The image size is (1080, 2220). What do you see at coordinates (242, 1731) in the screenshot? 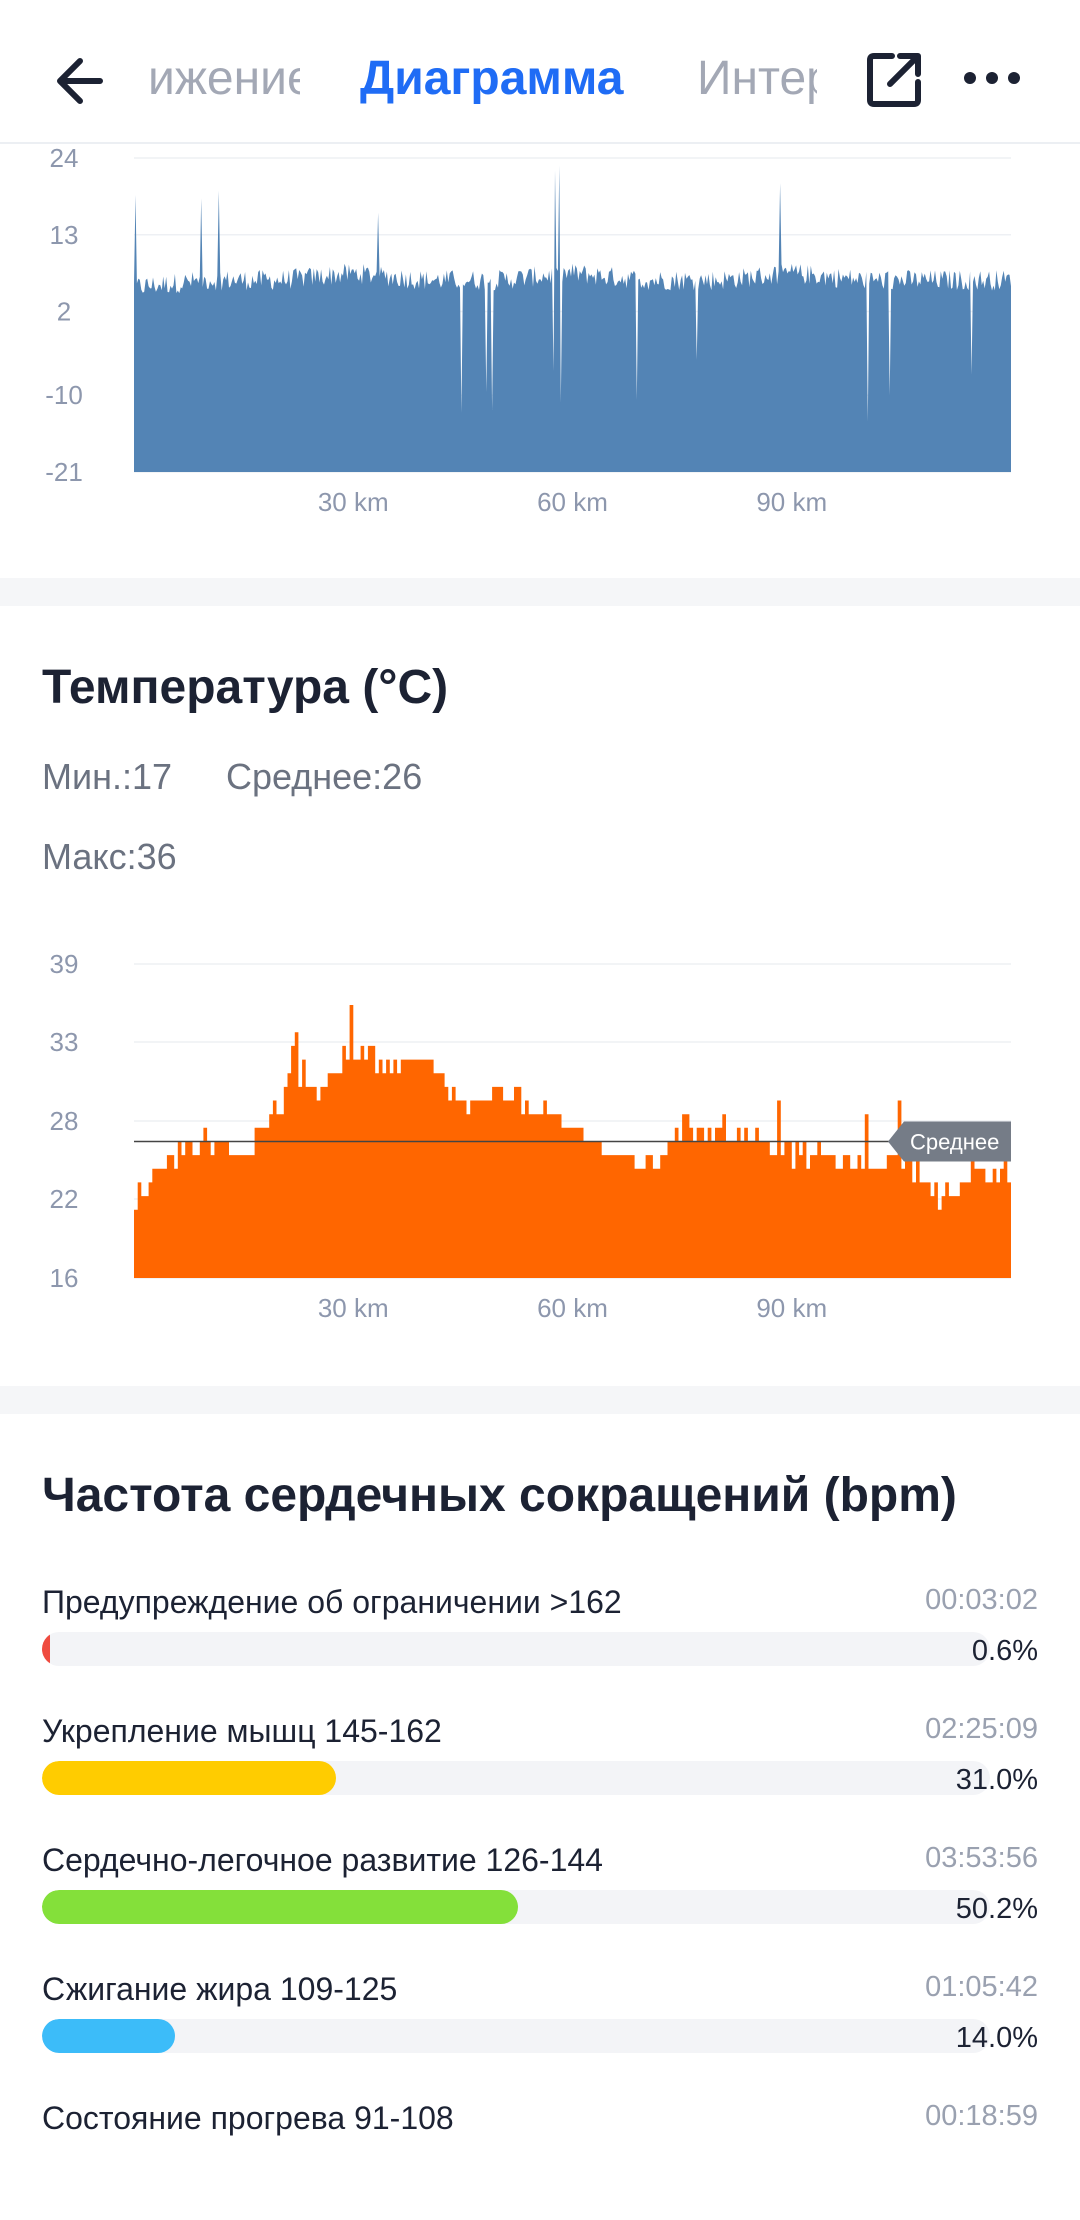
I see `zone-label: Укрепление мышц 145-162` at bounding box center [242, 1731].